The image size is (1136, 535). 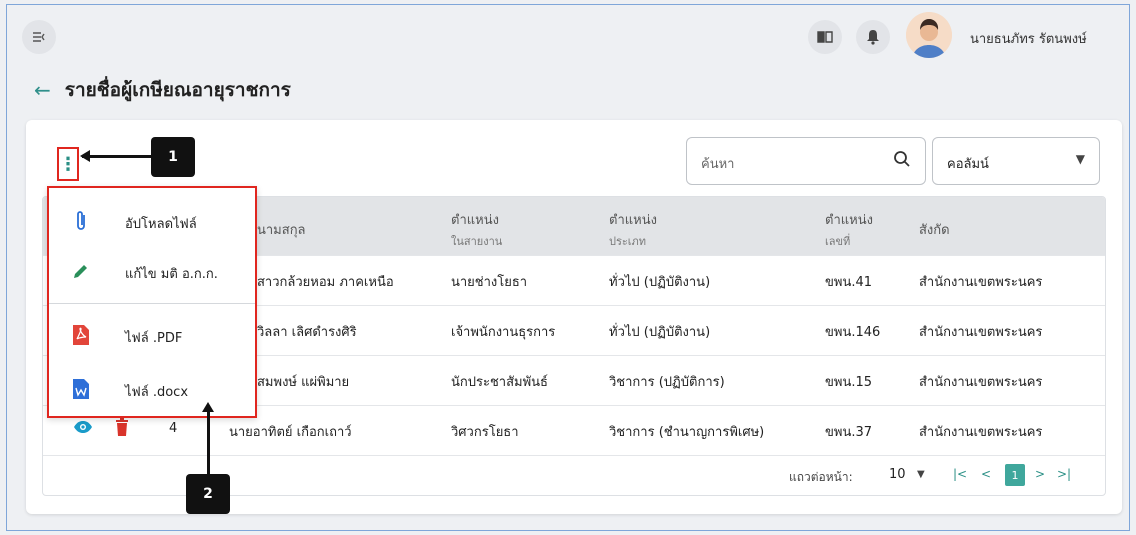 What do you see at coordinates (902, 161) in the screenshot?
I see `search-icon` at bounding box center [902, 161].